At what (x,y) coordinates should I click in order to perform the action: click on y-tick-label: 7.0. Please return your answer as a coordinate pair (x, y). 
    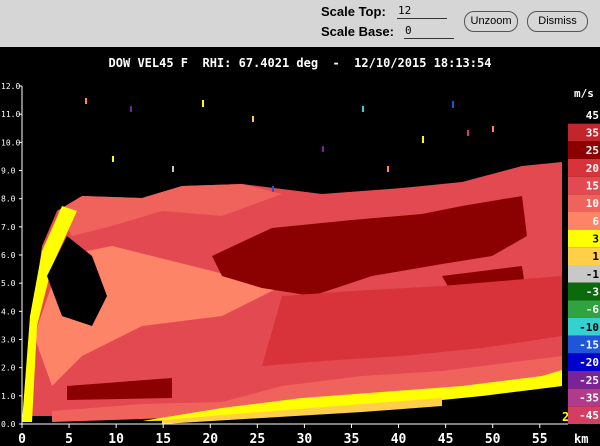
    Looking at the image, I should click on (8, 227).